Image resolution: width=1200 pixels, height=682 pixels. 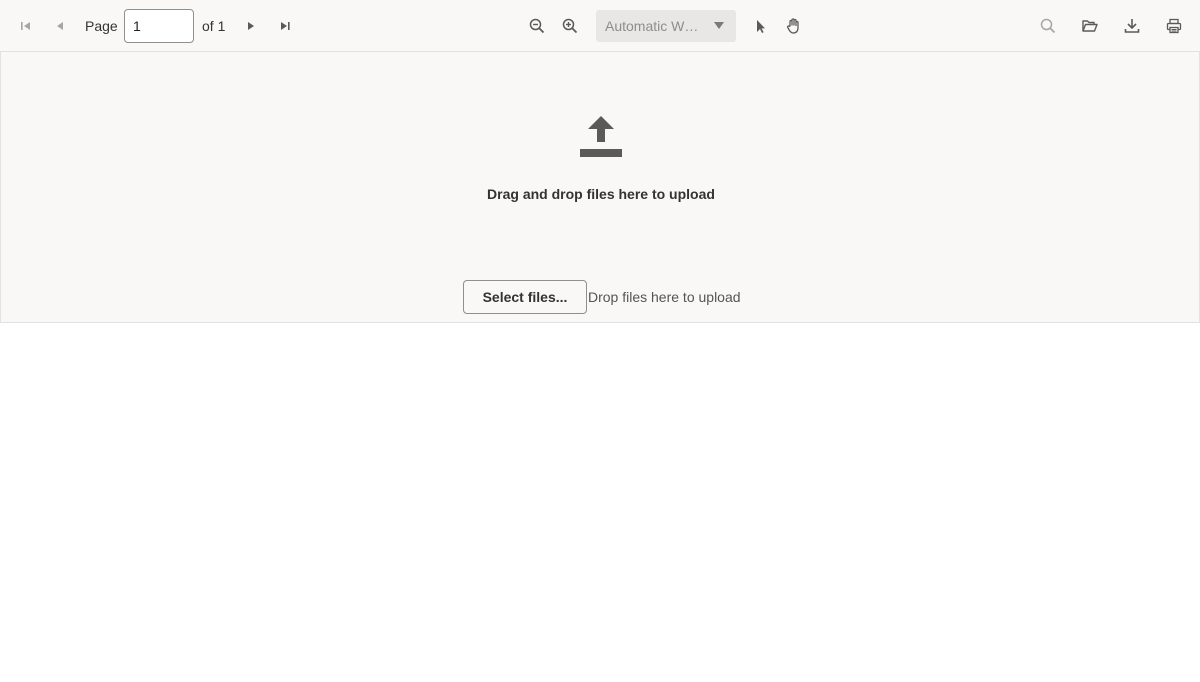 I want to click on zoom-in-icon, so click(x=570, y=26).